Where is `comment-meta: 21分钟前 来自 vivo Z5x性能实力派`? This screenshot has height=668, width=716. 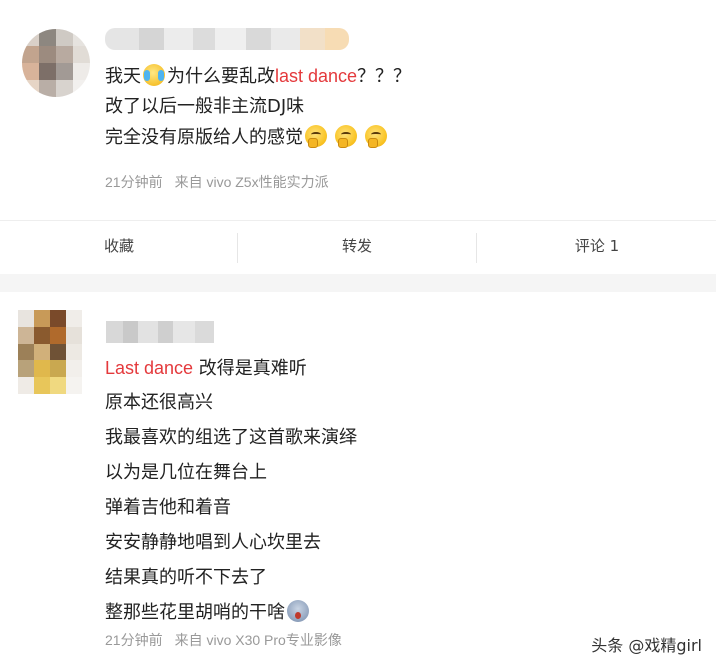 comment-meta: 21分钟前 来自 vivo Z5x性能实力派 is located at coordinates (217, 182).